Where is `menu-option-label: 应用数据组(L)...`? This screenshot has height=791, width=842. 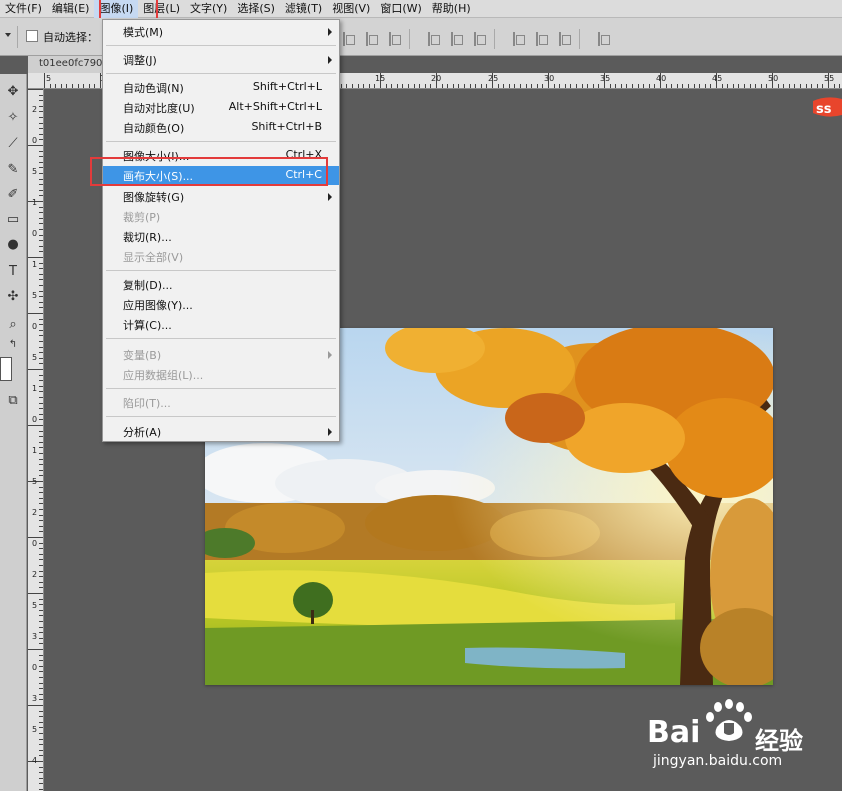 menu-option-label: 应用数据组(L)... is located at coordinates (163, 375).